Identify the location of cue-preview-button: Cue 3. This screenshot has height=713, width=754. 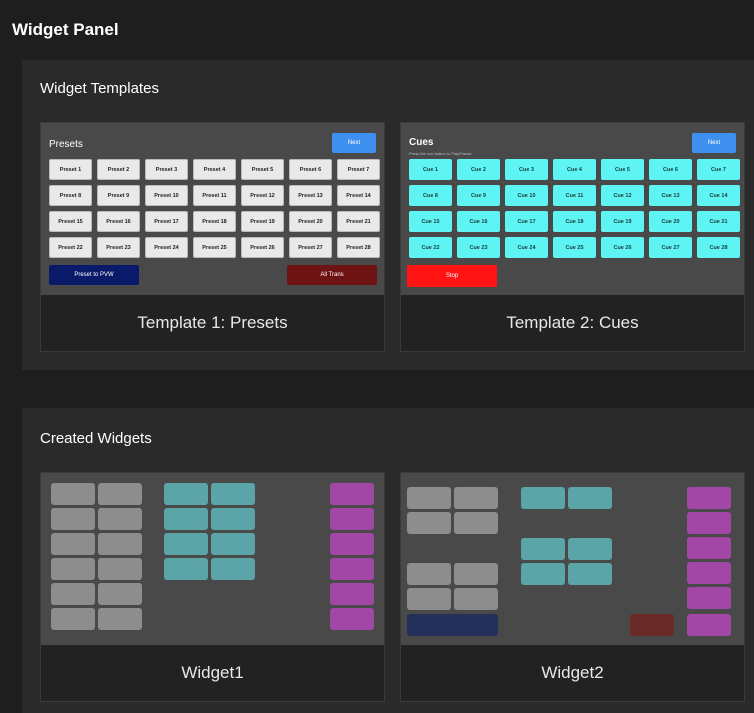
(526, 169).